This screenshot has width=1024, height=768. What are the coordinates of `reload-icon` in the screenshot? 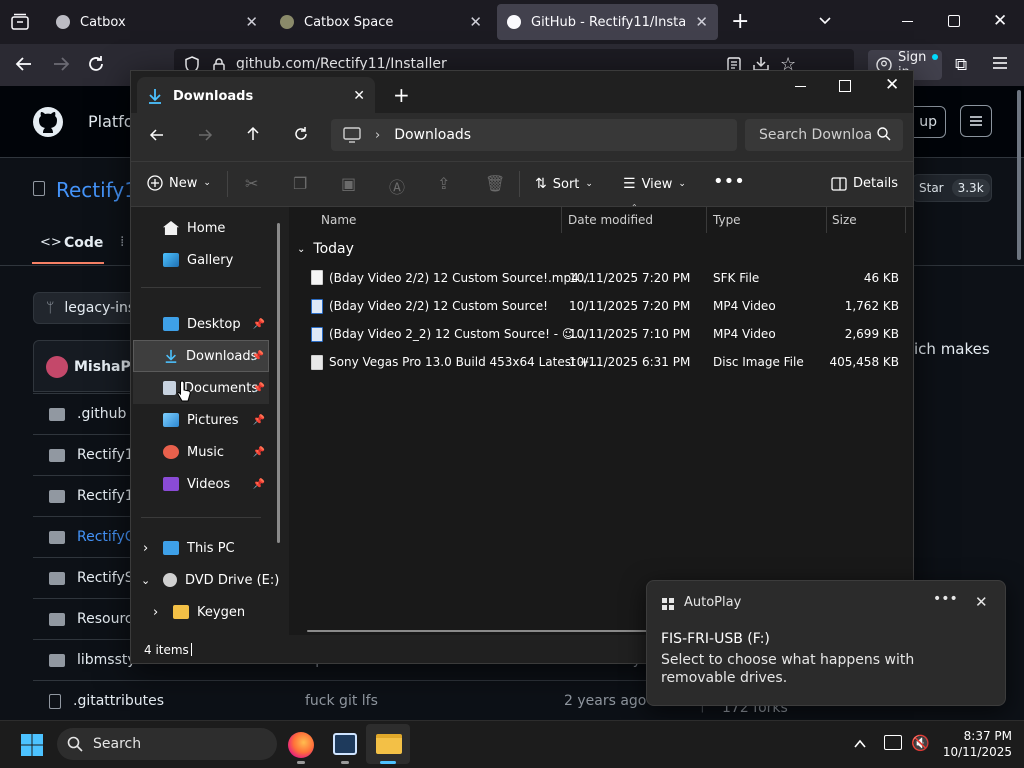 It's located at (96, 64).